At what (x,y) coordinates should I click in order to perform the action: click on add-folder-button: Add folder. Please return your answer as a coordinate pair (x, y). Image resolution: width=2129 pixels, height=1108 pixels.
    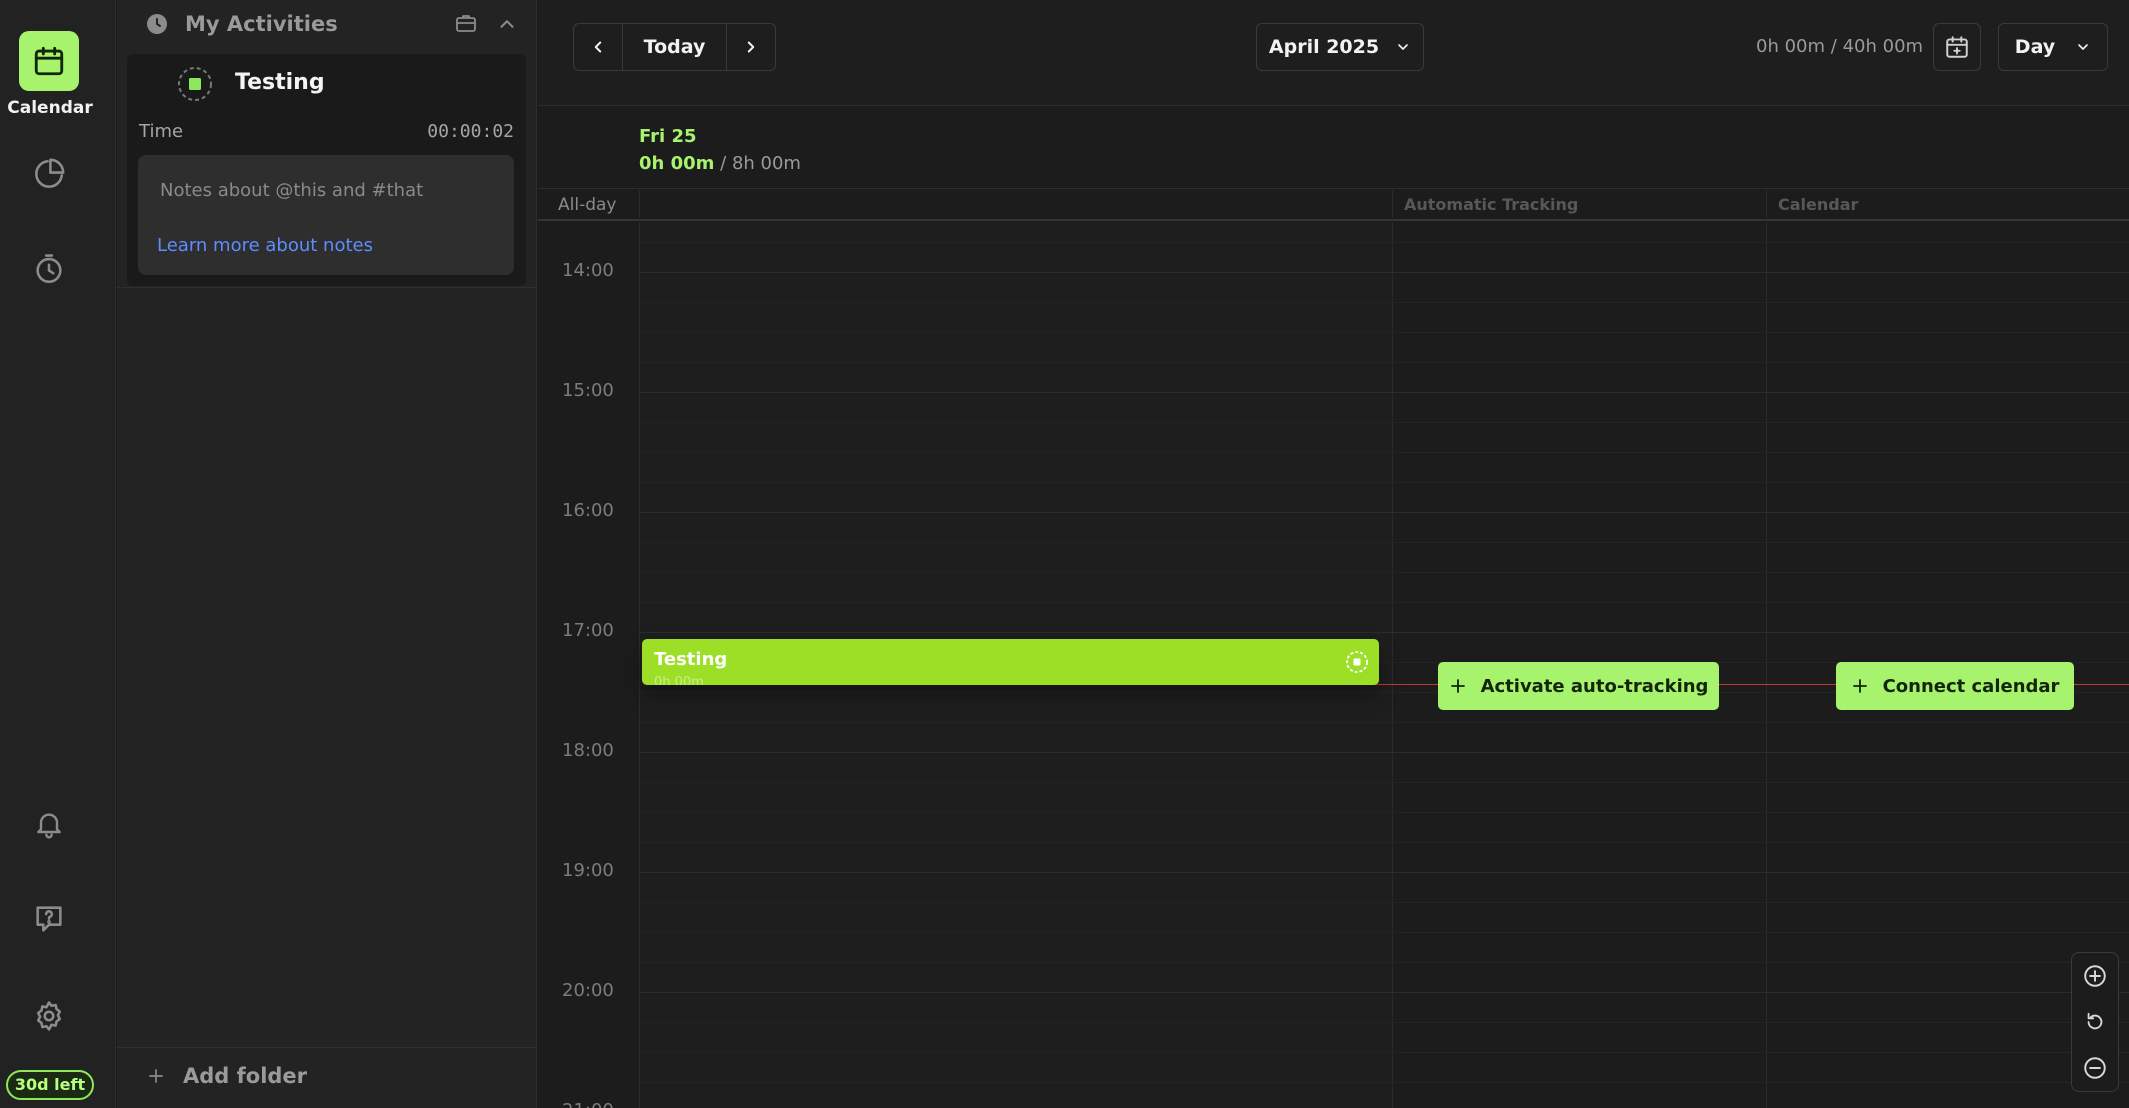
    Looking at the image, I should click on (227, 1076).